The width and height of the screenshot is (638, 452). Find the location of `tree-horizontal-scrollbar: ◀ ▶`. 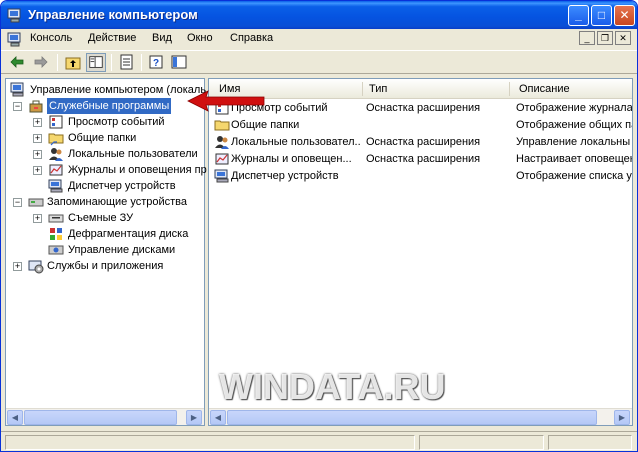

tree-horizontal-scrollbar: ◀ ▶ is located at coordinates (105, 416).